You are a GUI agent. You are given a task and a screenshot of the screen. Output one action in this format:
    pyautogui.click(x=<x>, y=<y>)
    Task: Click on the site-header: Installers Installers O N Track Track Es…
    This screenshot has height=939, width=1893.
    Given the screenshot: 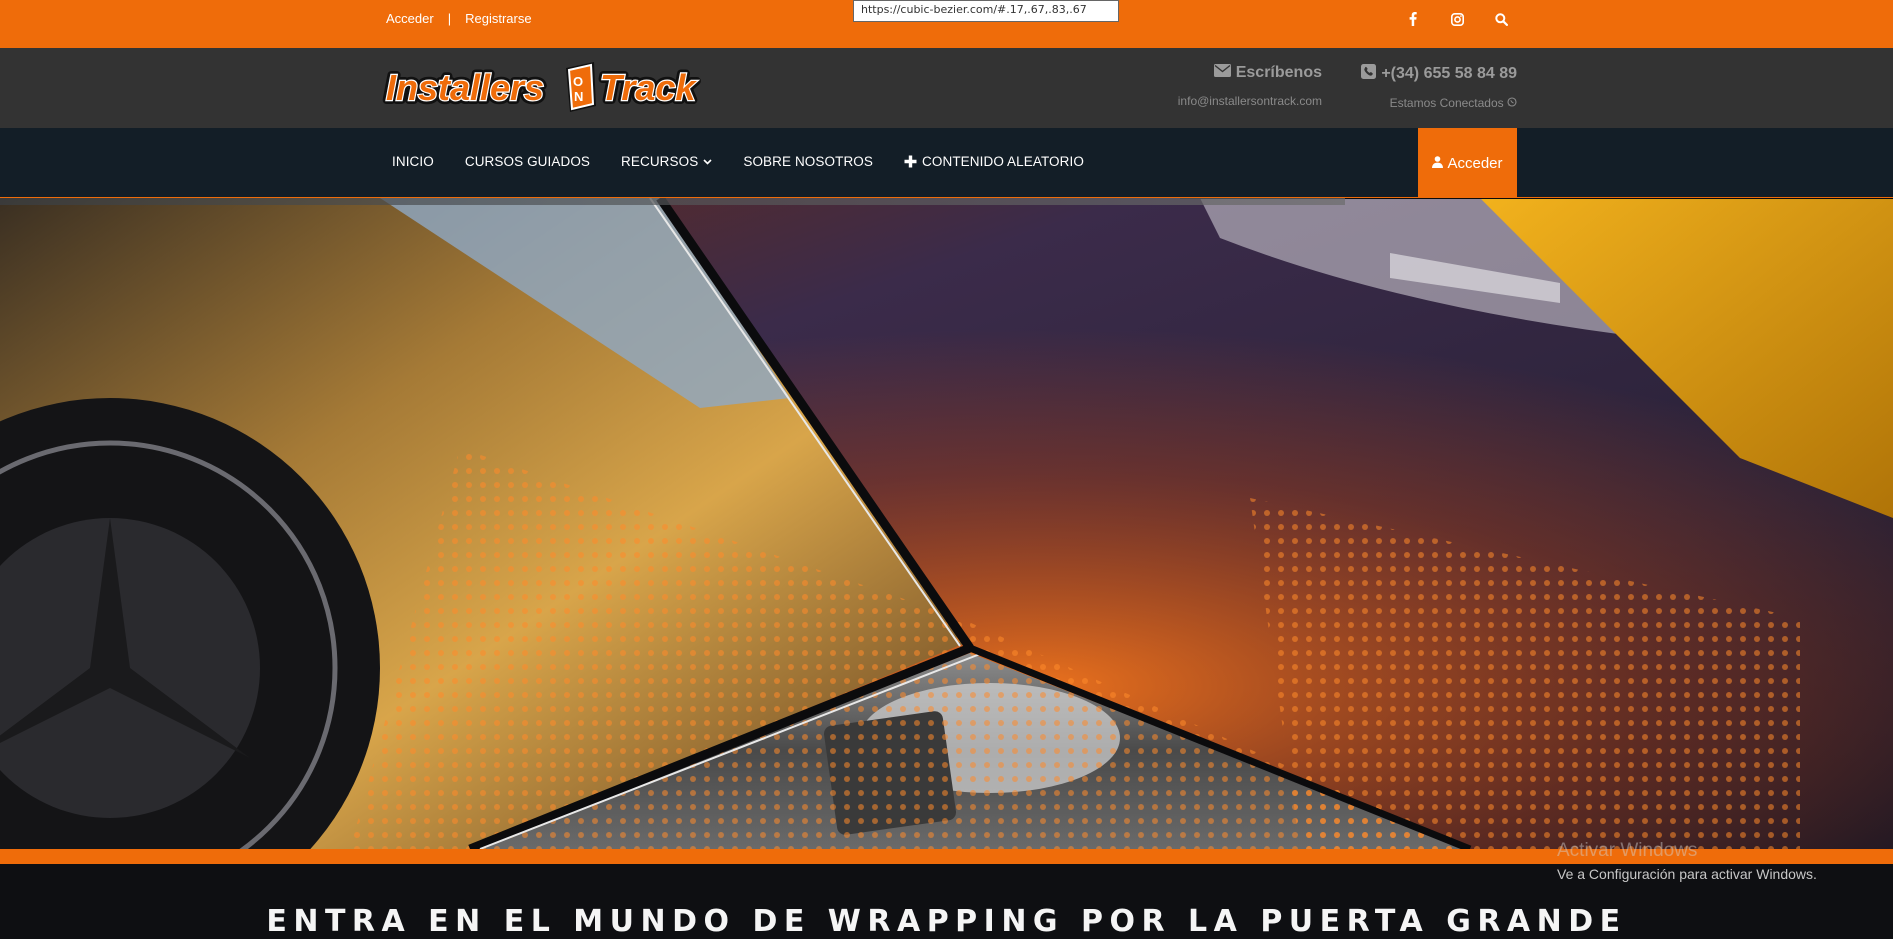 What is the action you would take?
    pyautogui.click(x=946, y=88)
    